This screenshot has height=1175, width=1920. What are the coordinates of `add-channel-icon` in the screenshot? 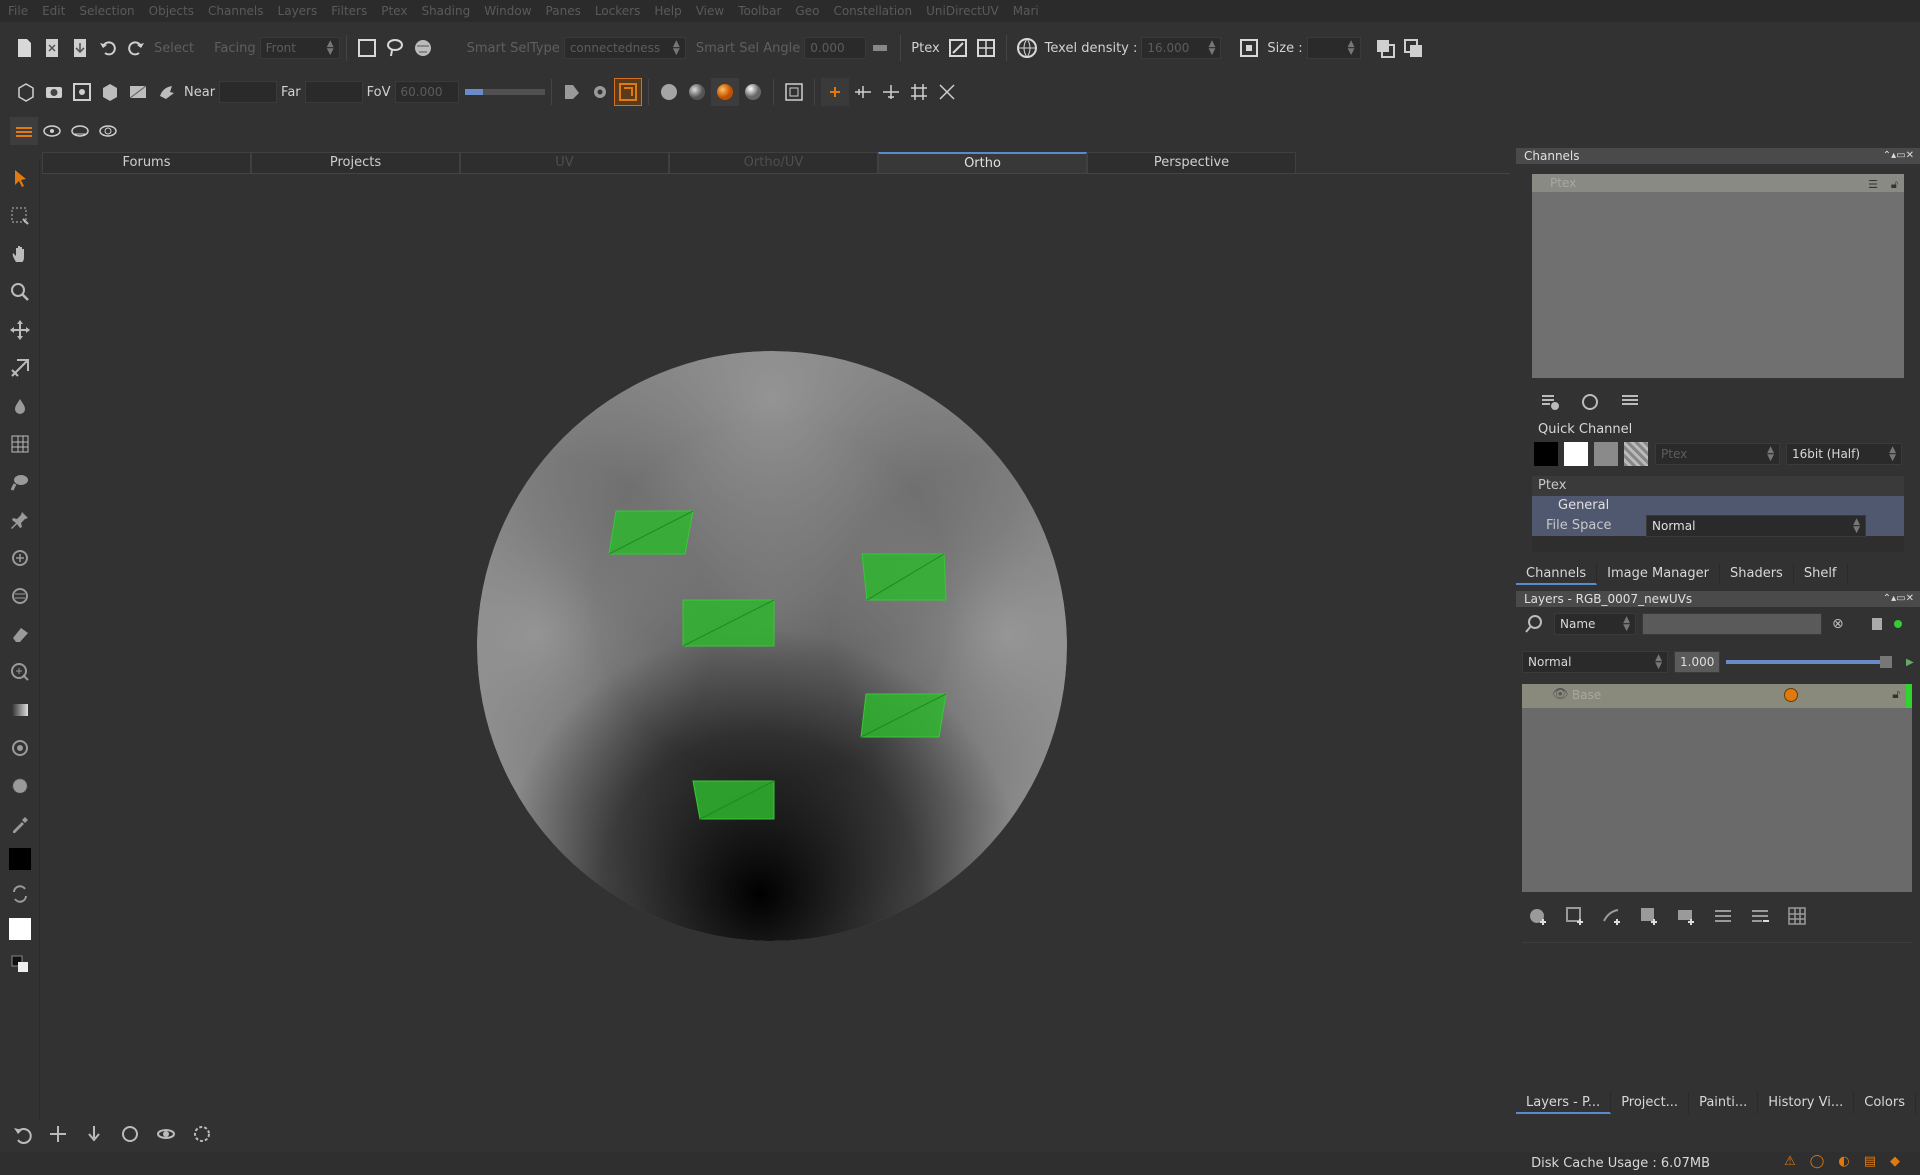 It's located at (1550, 402).